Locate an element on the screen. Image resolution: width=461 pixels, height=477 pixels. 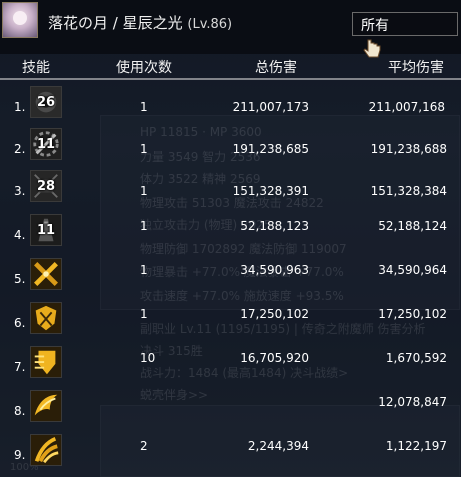
use-count: 2 is located at coordinates (144, 446).